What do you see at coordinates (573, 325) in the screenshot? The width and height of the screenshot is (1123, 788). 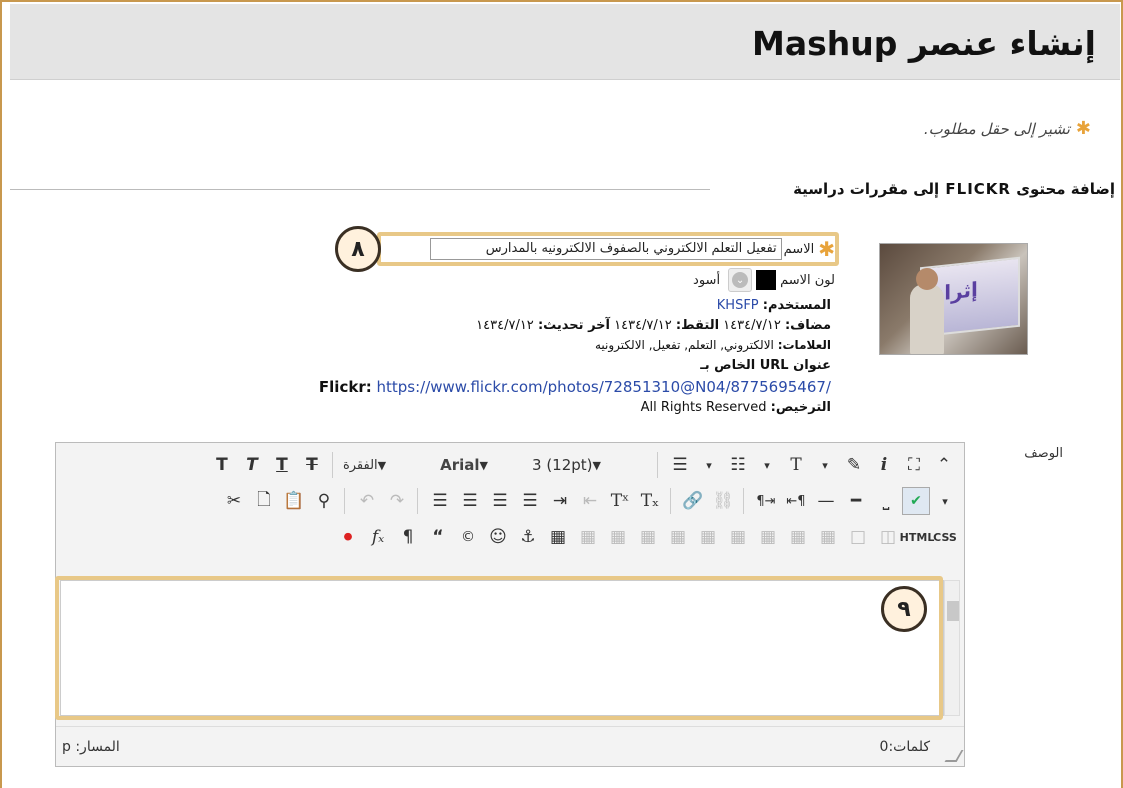 I see `updated-label: آخر تحديث:` at bounding box center [573, 325].